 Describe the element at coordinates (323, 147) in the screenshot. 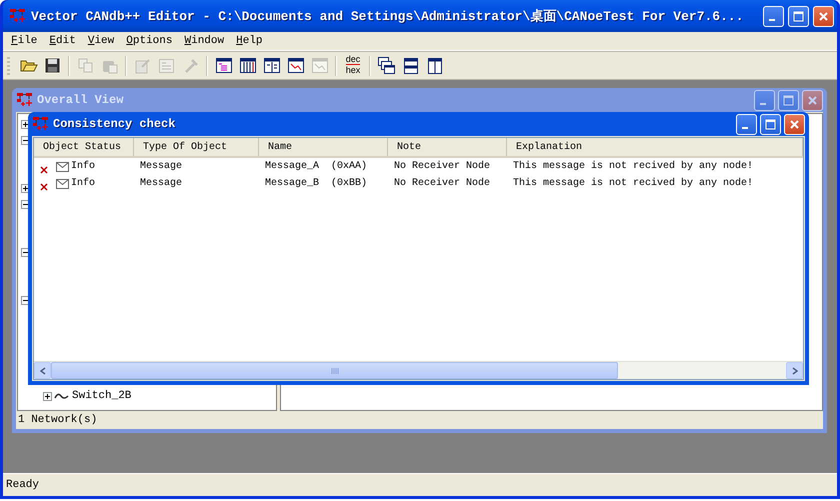

I see `column-header: Name` at that location.